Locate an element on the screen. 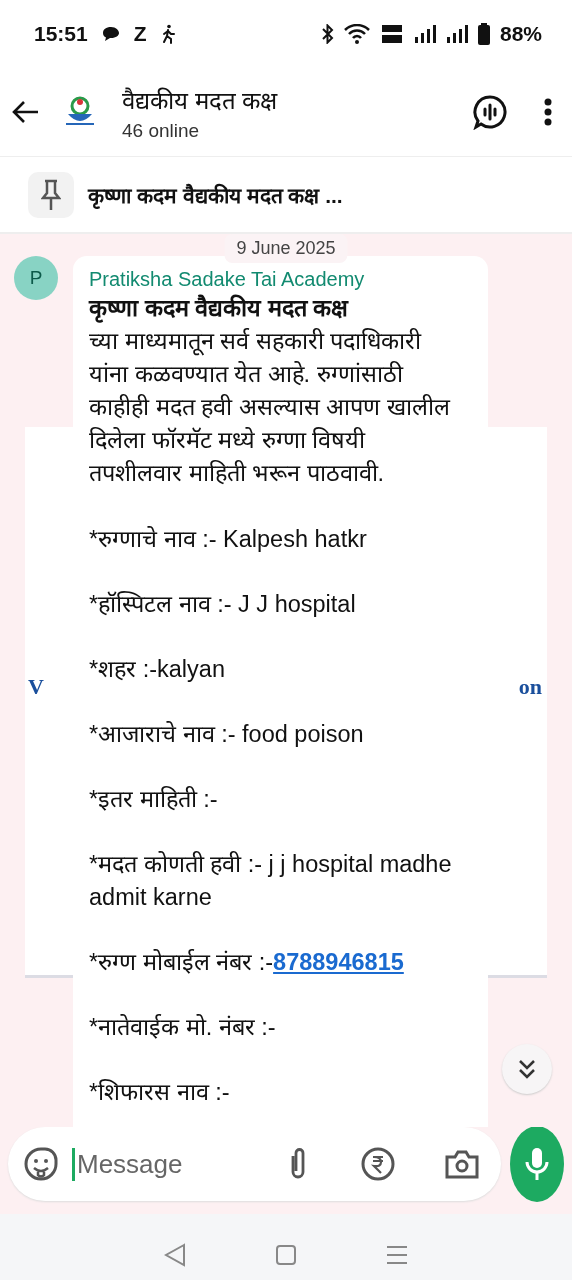 The height and width of the screenshot is (1280, 572). menu-nav-icon is located at coordinates (396, 1255).